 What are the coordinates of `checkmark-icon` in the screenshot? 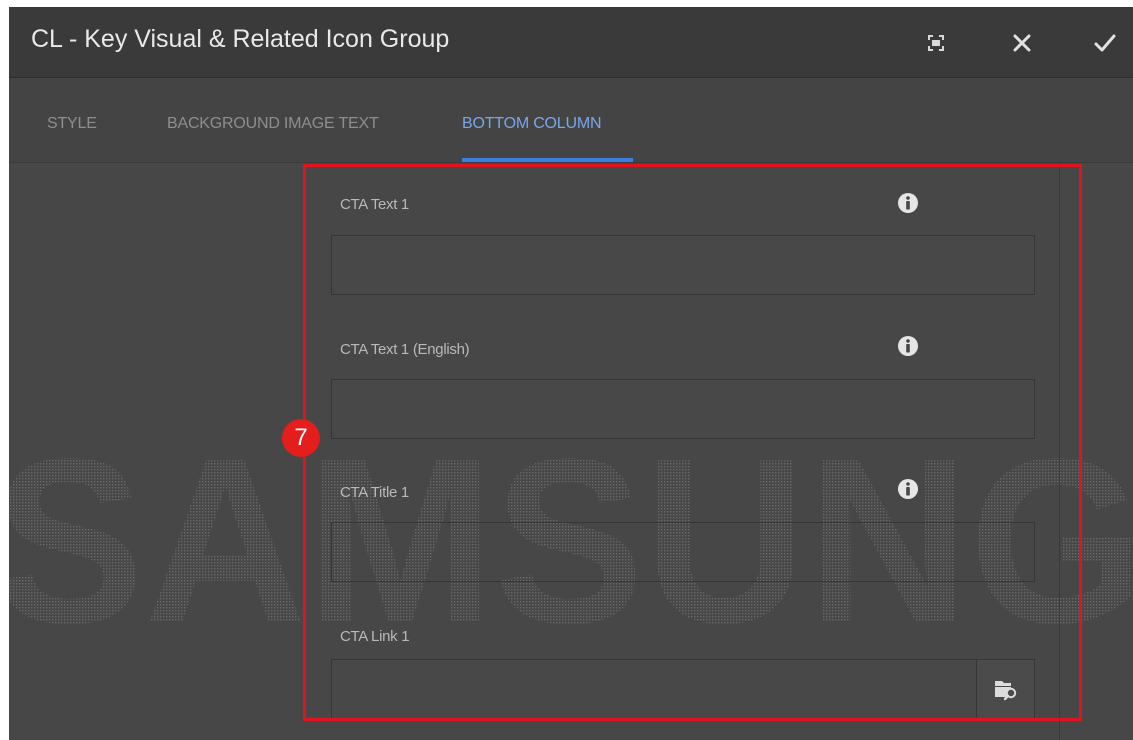 It's located at (1105, 43).